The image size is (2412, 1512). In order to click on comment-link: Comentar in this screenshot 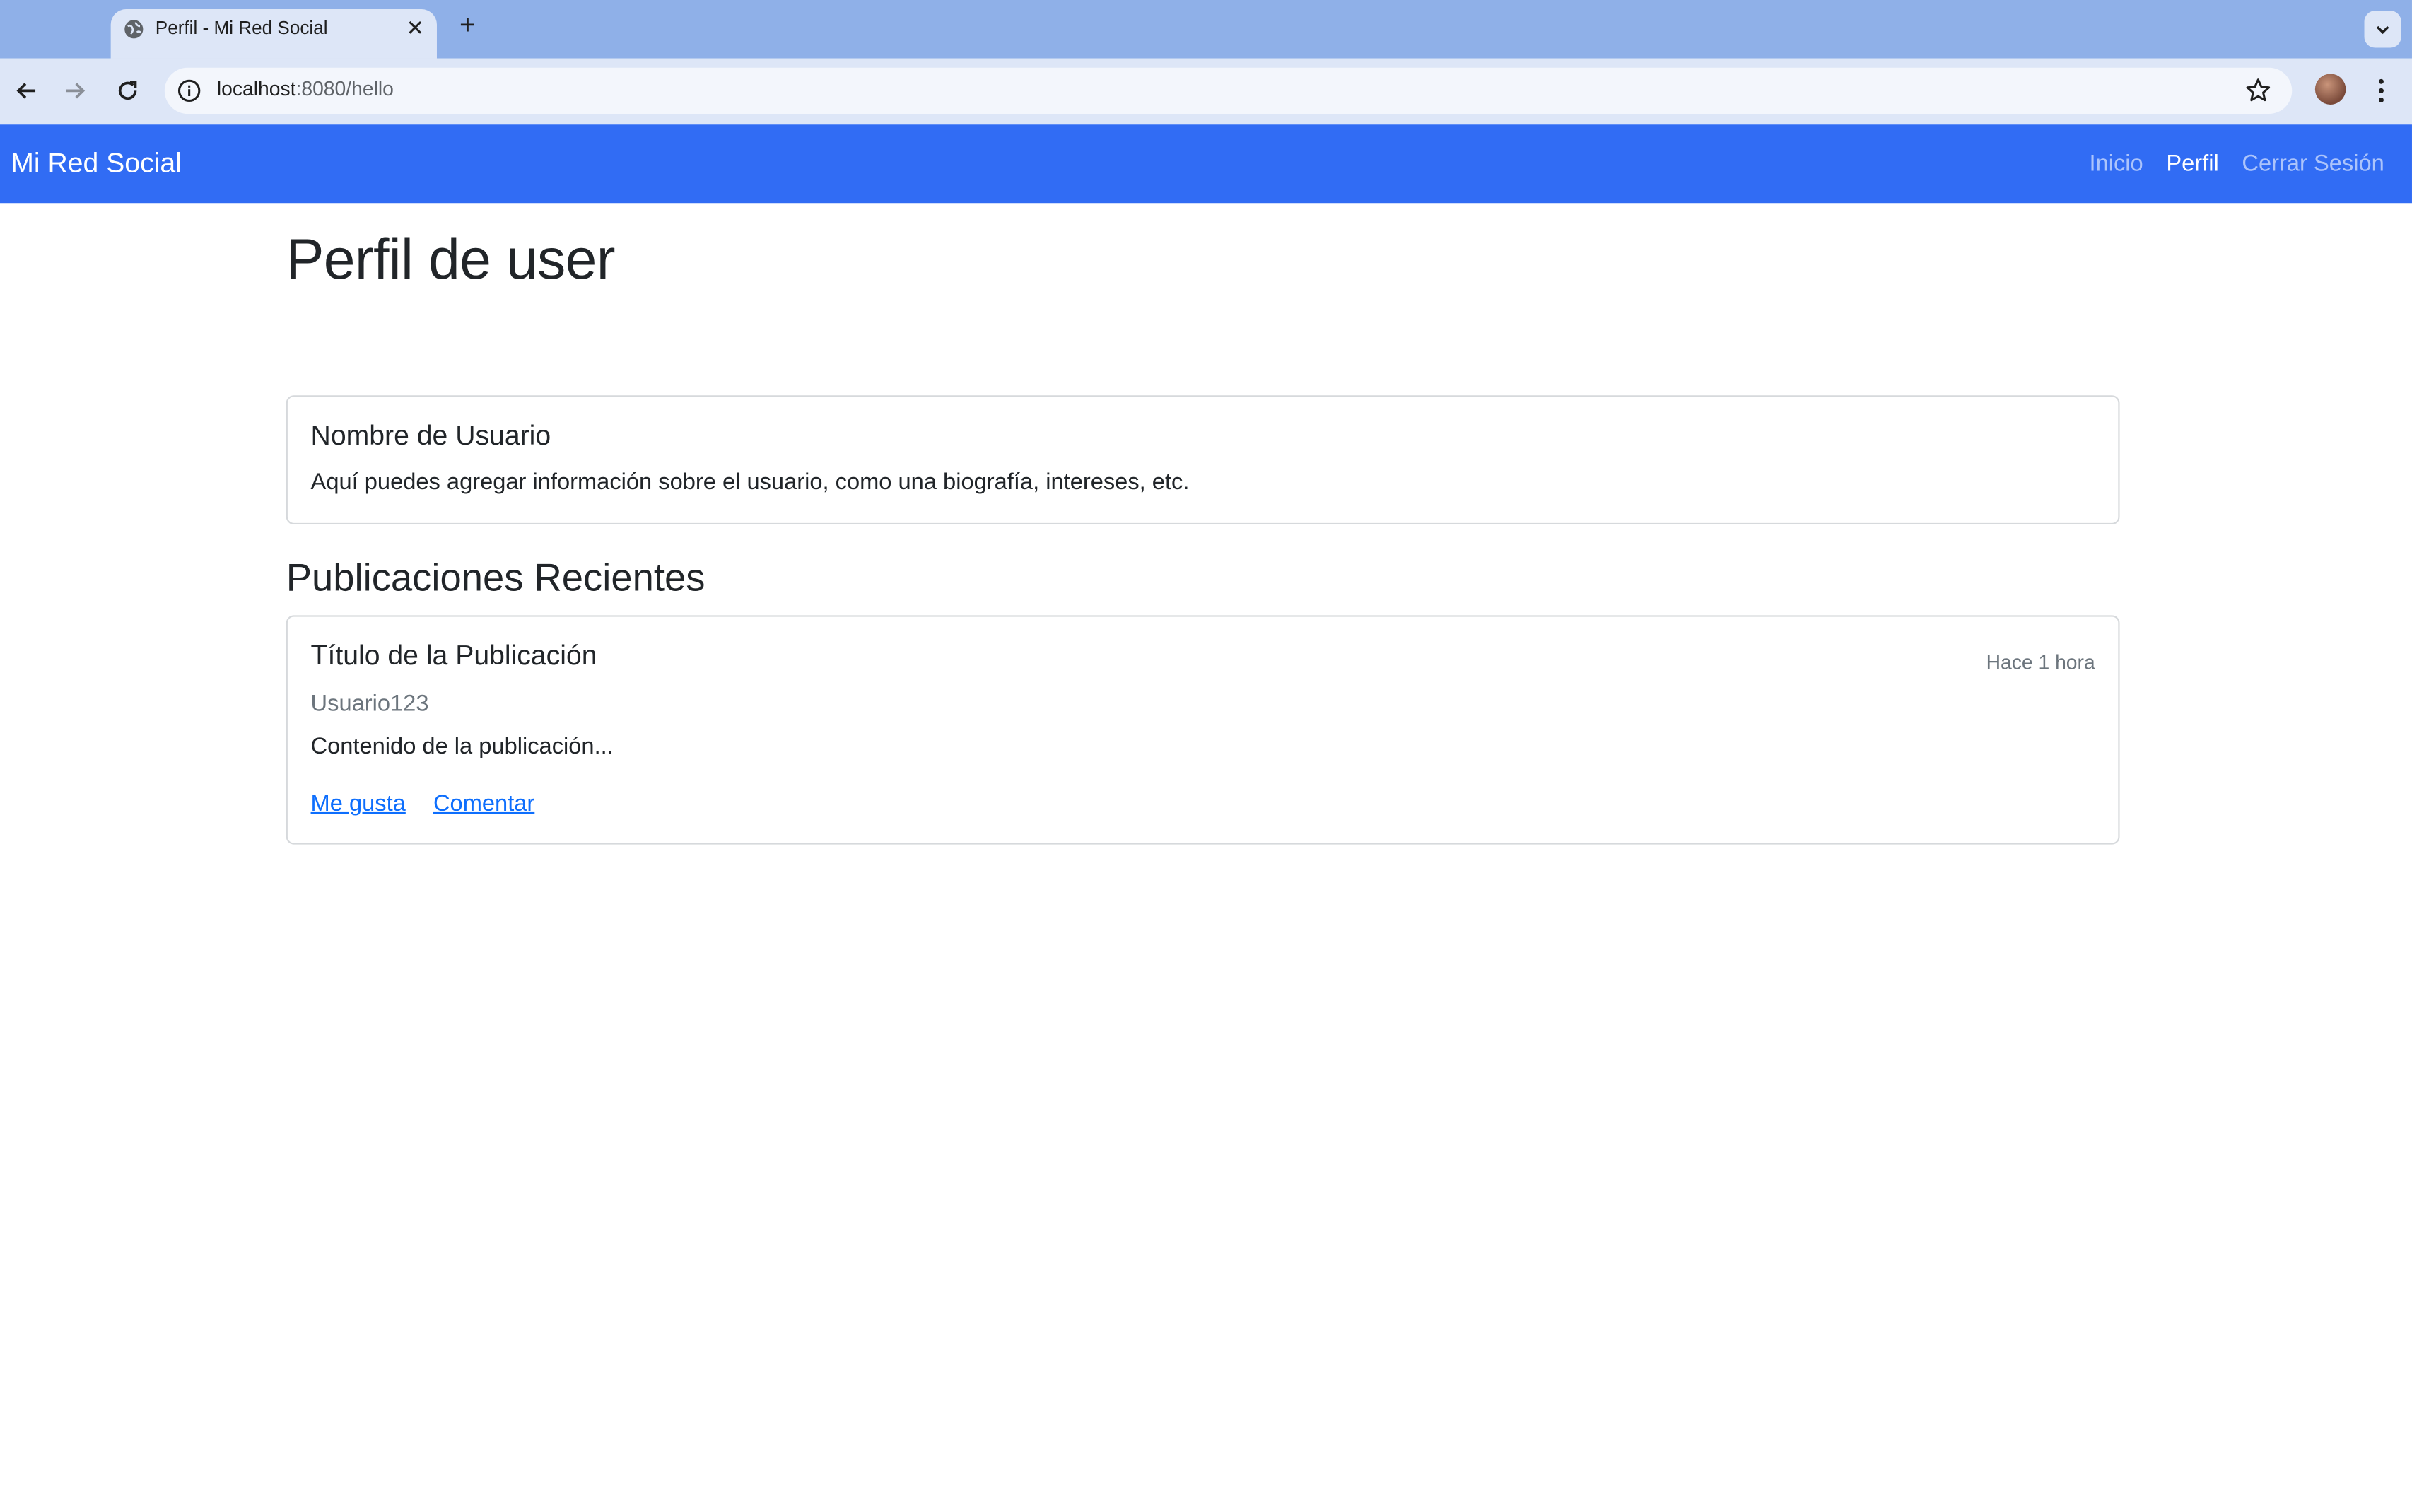, I will do `click(483, 803)`.